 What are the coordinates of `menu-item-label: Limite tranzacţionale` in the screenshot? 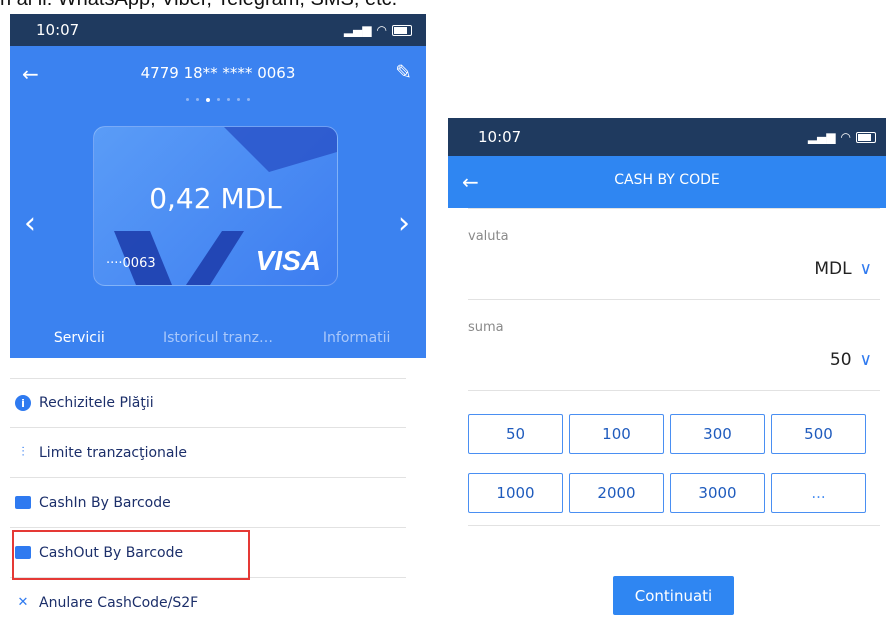 It's located at (113, 452).